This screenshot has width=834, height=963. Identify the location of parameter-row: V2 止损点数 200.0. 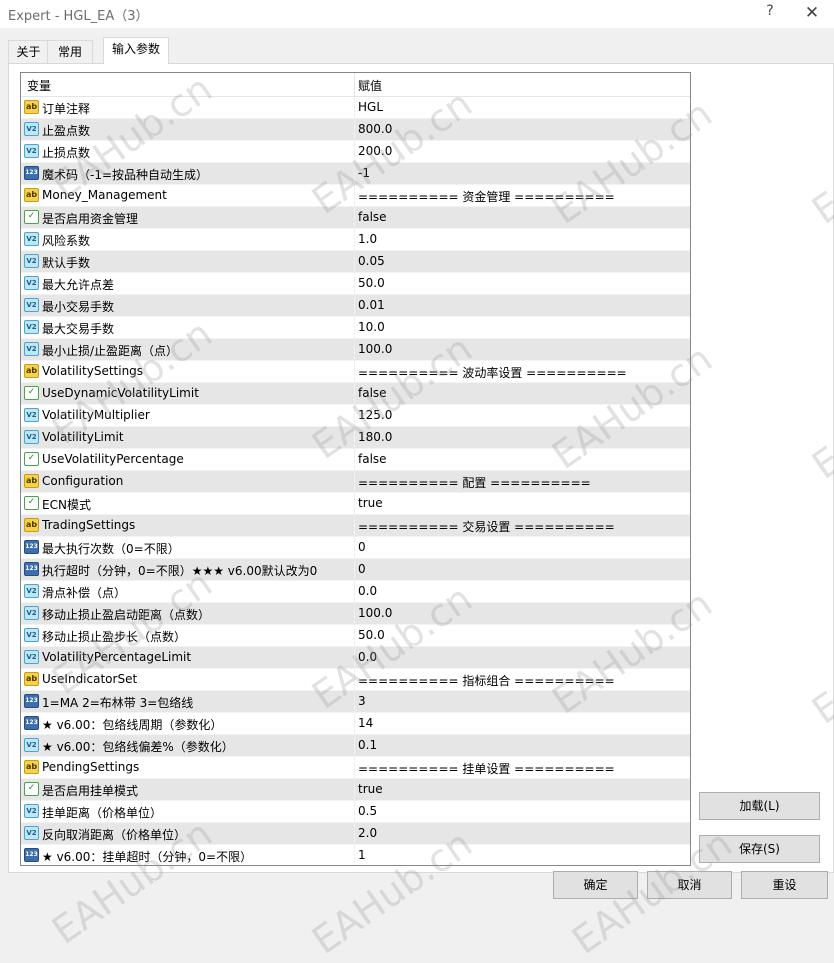
(355, 152).